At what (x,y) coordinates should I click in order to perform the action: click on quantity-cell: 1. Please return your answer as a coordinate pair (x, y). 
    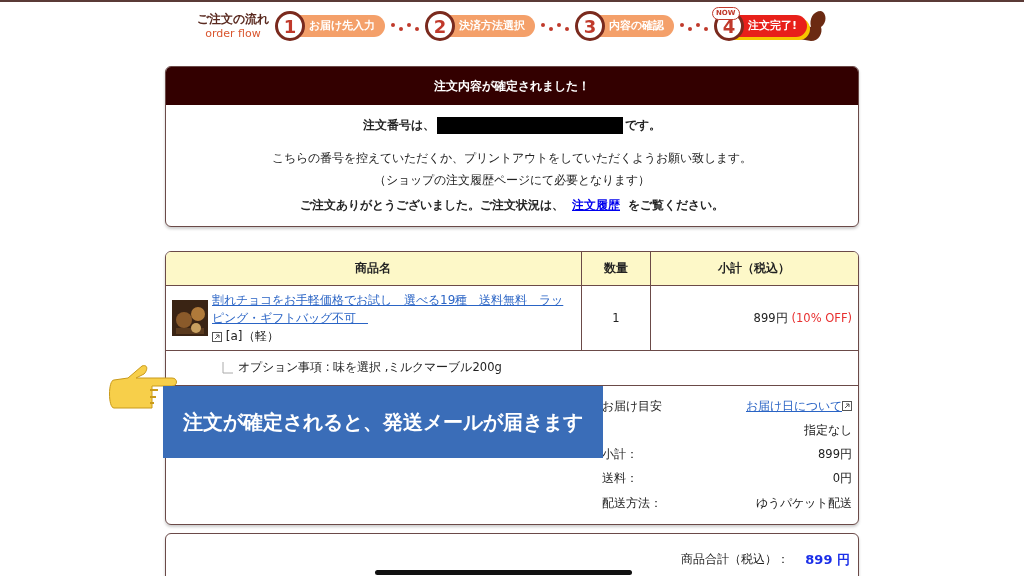
    Looking at the image, I should click on (616, 318).